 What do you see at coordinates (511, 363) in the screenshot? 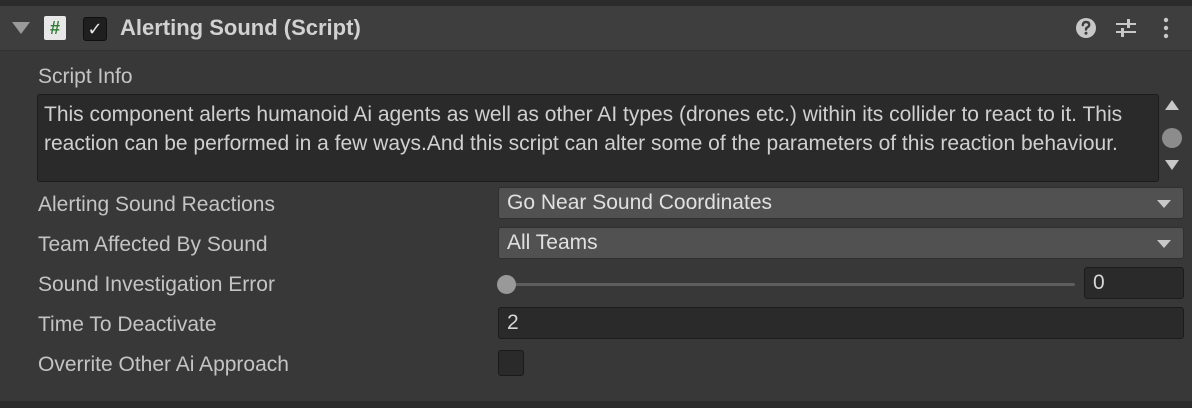
I see `overrite-other-ai-approach-checkbox` at bounding box center [511, 363].